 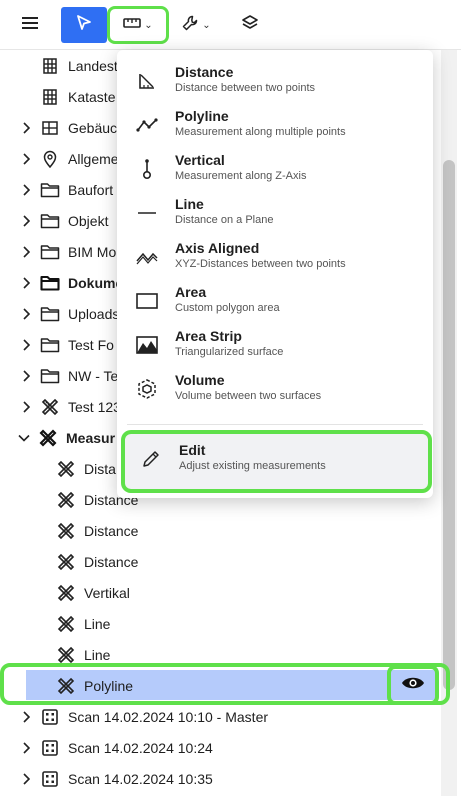 What do you see at coordinates (275, 424) in the screenshot?
I see `menu-divider` at bounding box center [275, 424].